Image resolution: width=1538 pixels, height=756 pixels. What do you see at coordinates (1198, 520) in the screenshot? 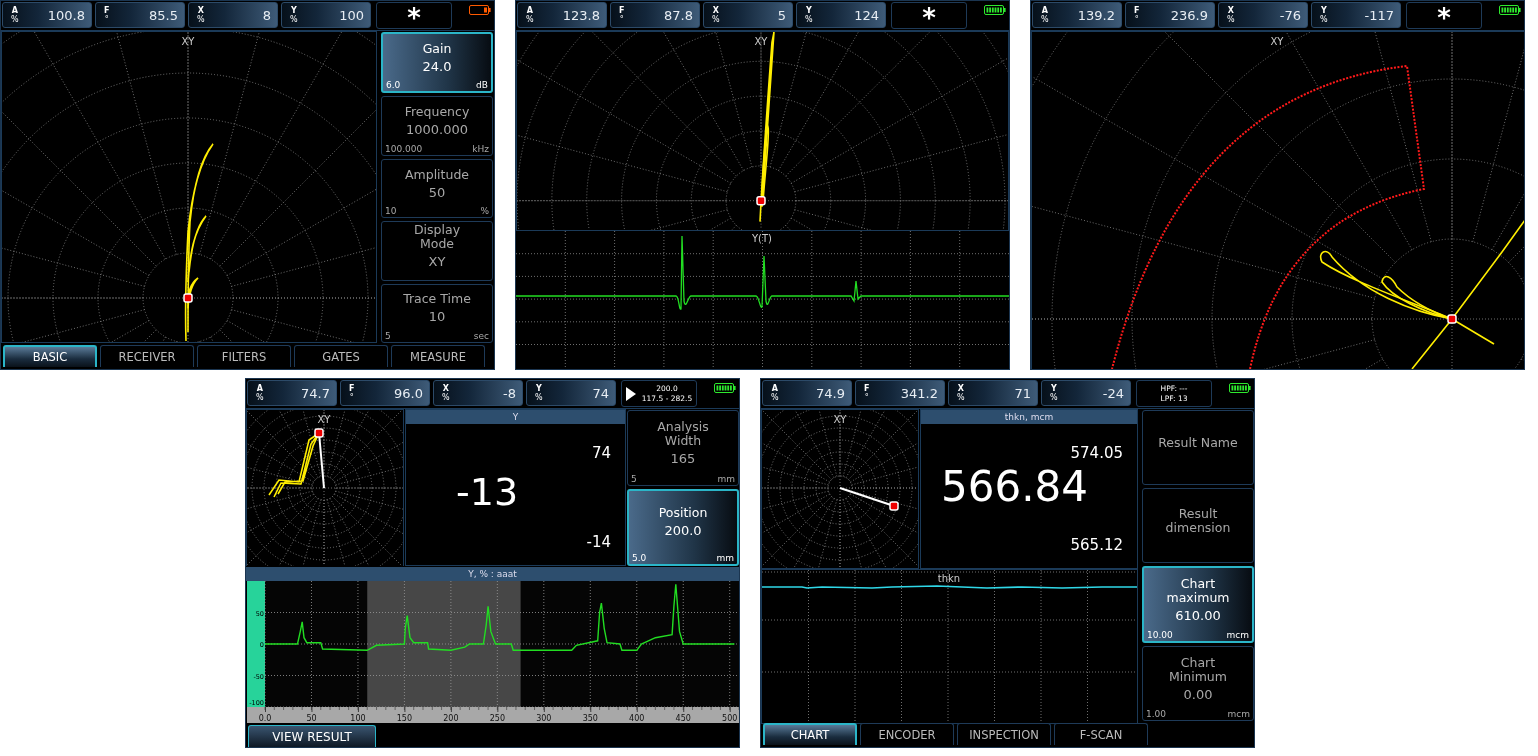
I see `parameter-name: Result dimension` at bounding box center [1198, 520].